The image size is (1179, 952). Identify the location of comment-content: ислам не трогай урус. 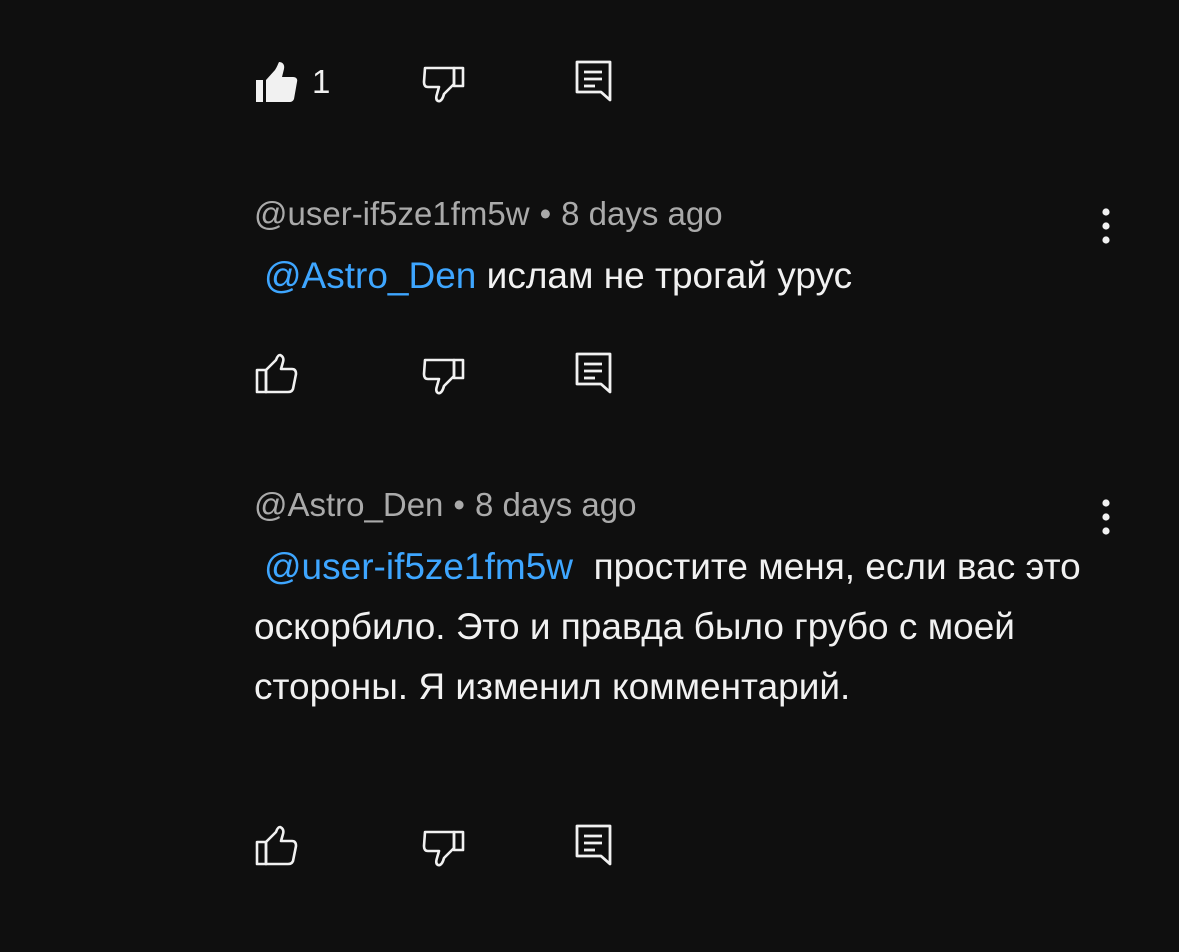
(669, 275).